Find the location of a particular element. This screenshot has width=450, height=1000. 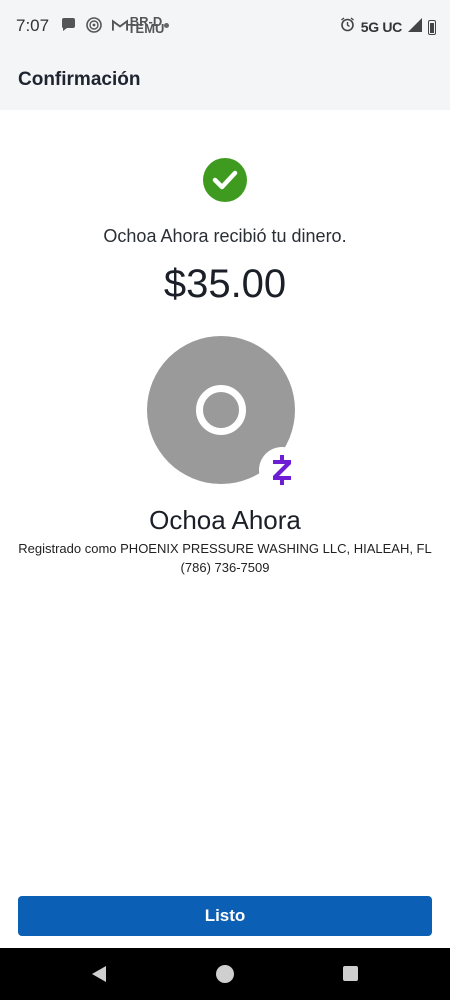

recipient-phone: (786) 736-7509 is located at coordinates (225, 567).